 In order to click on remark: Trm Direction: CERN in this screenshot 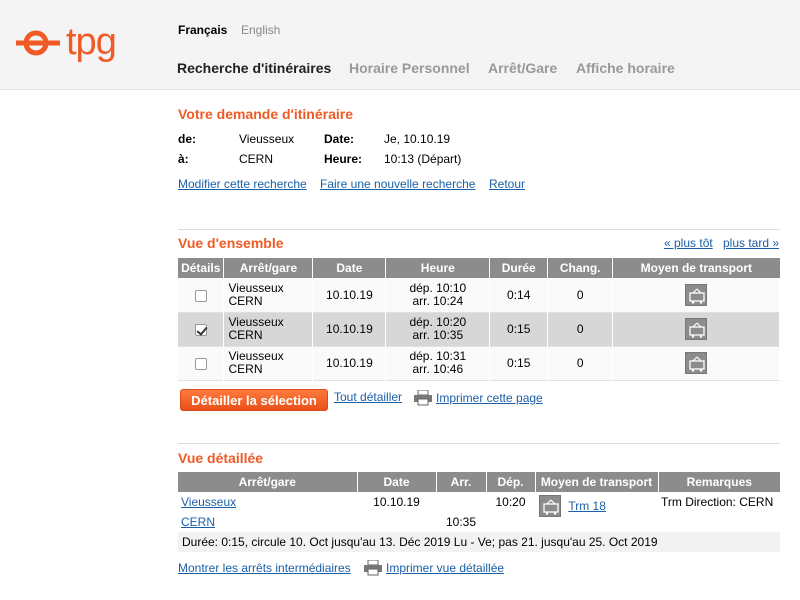, I will do `click(719, 502)`.